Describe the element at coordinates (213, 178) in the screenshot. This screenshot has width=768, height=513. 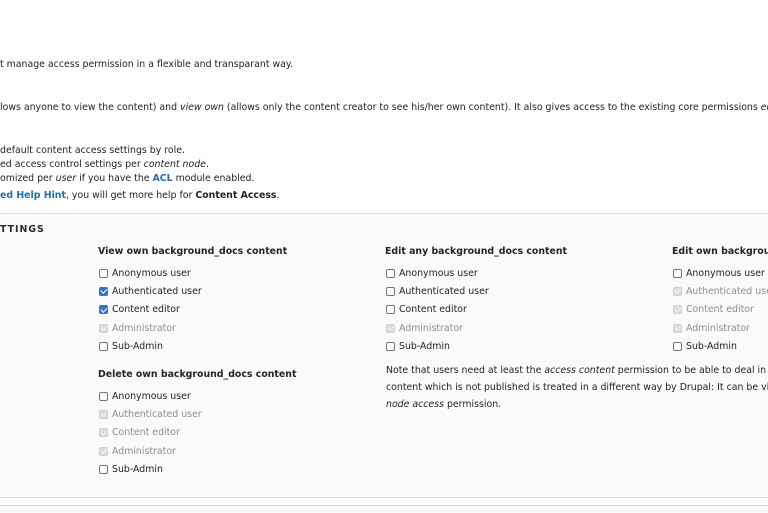
I see `text-segment: module enabled.` at that location.